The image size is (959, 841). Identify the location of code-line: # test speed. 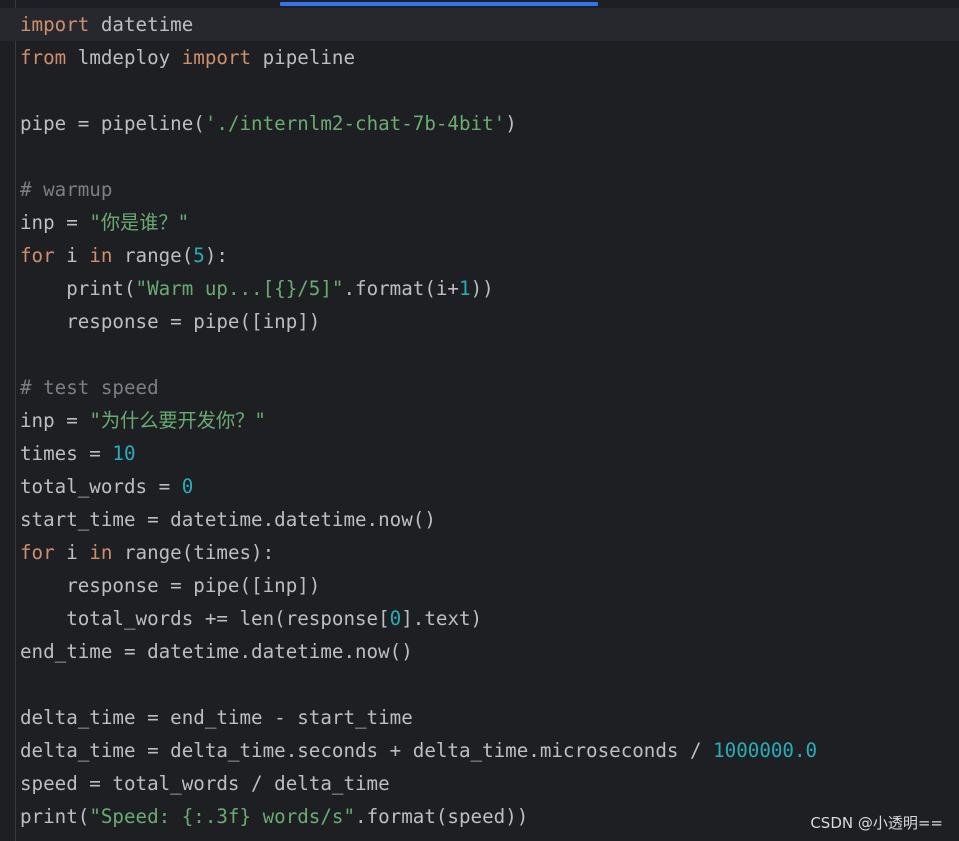
(489, 387).